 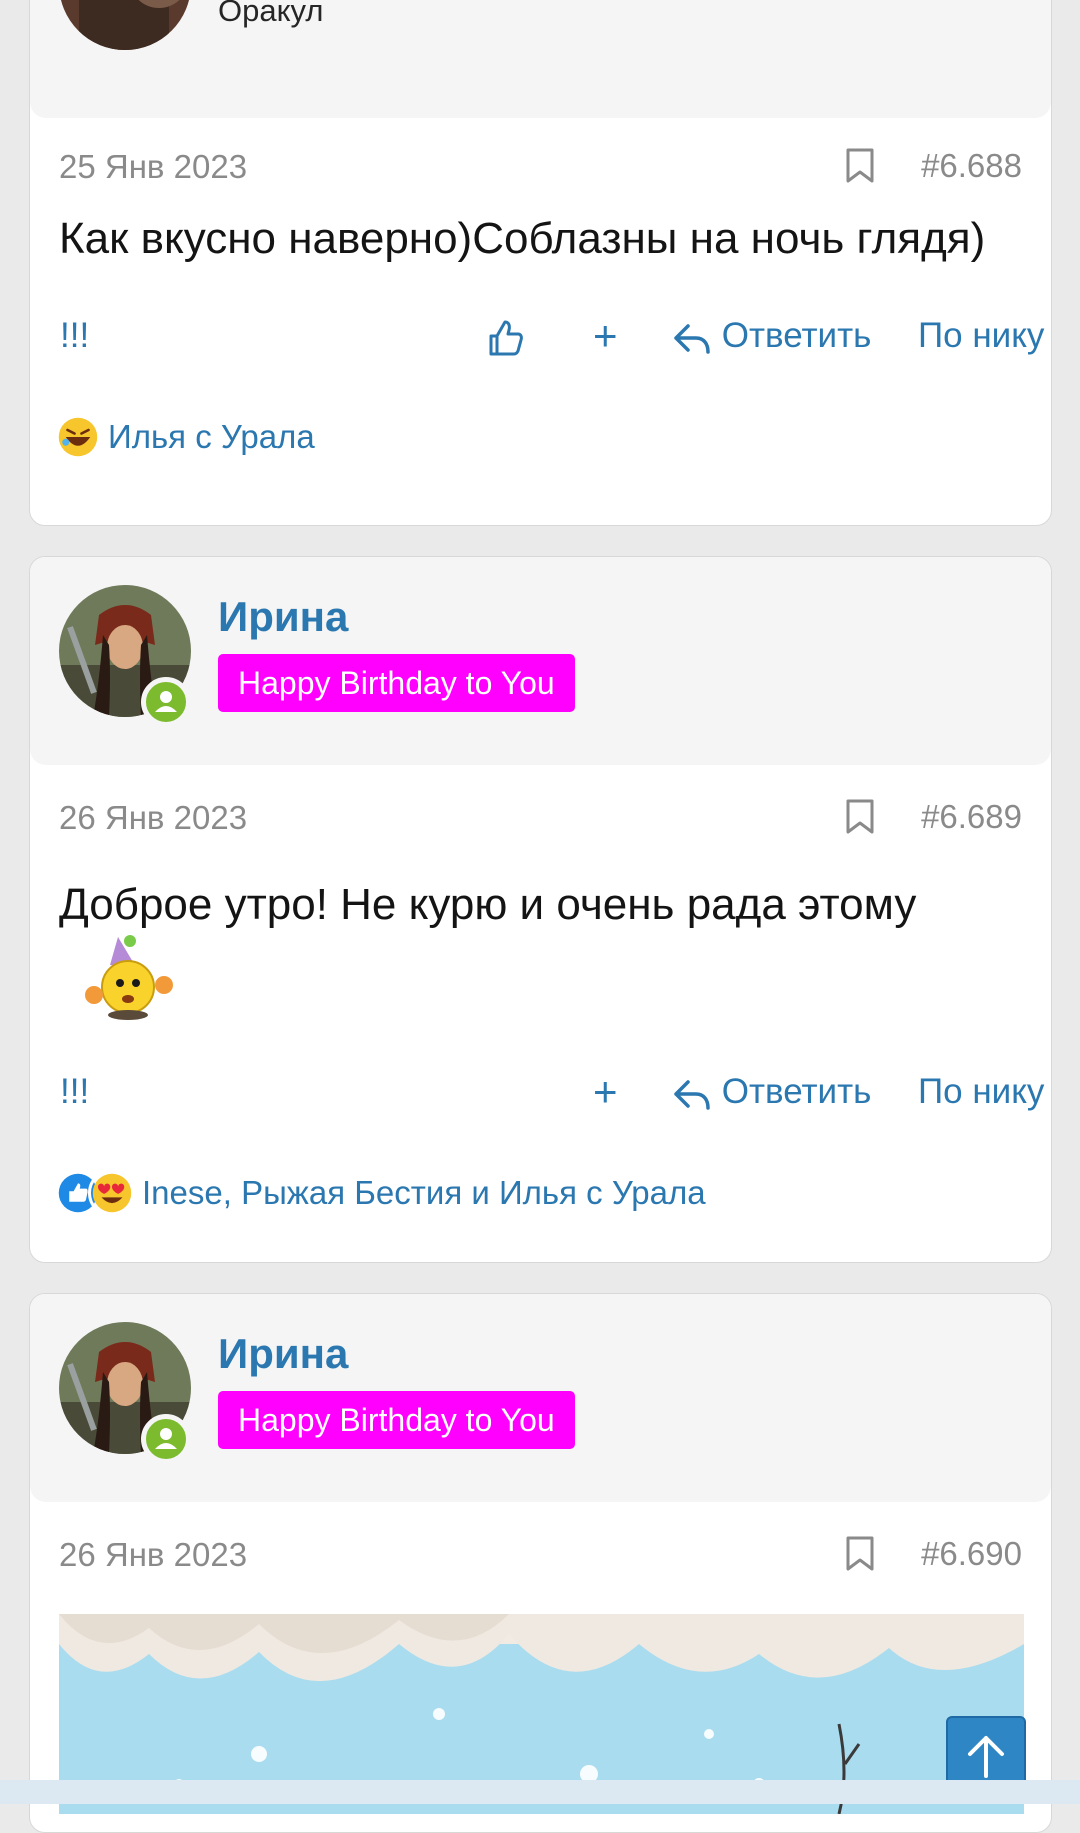 I want to click on post-number: #6.689, so click(x=971, y=817).